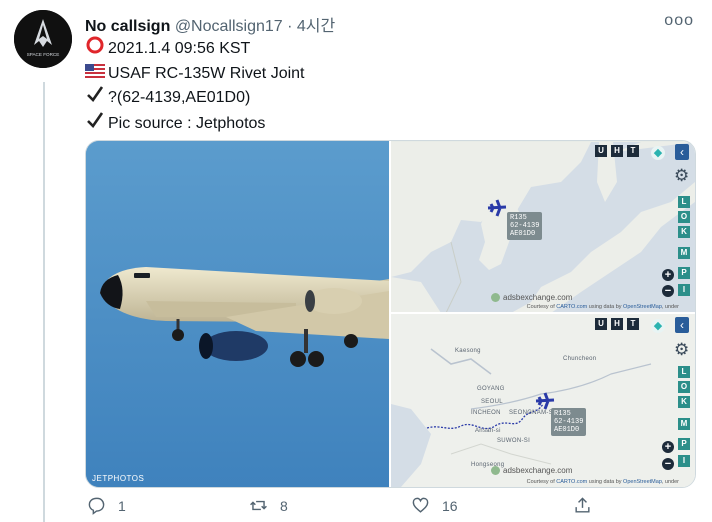  What do you see at coordinates (229, 26) in the screenshot?
I see `author-handle: @Nocallsign17` at bounding box center [229, 26].